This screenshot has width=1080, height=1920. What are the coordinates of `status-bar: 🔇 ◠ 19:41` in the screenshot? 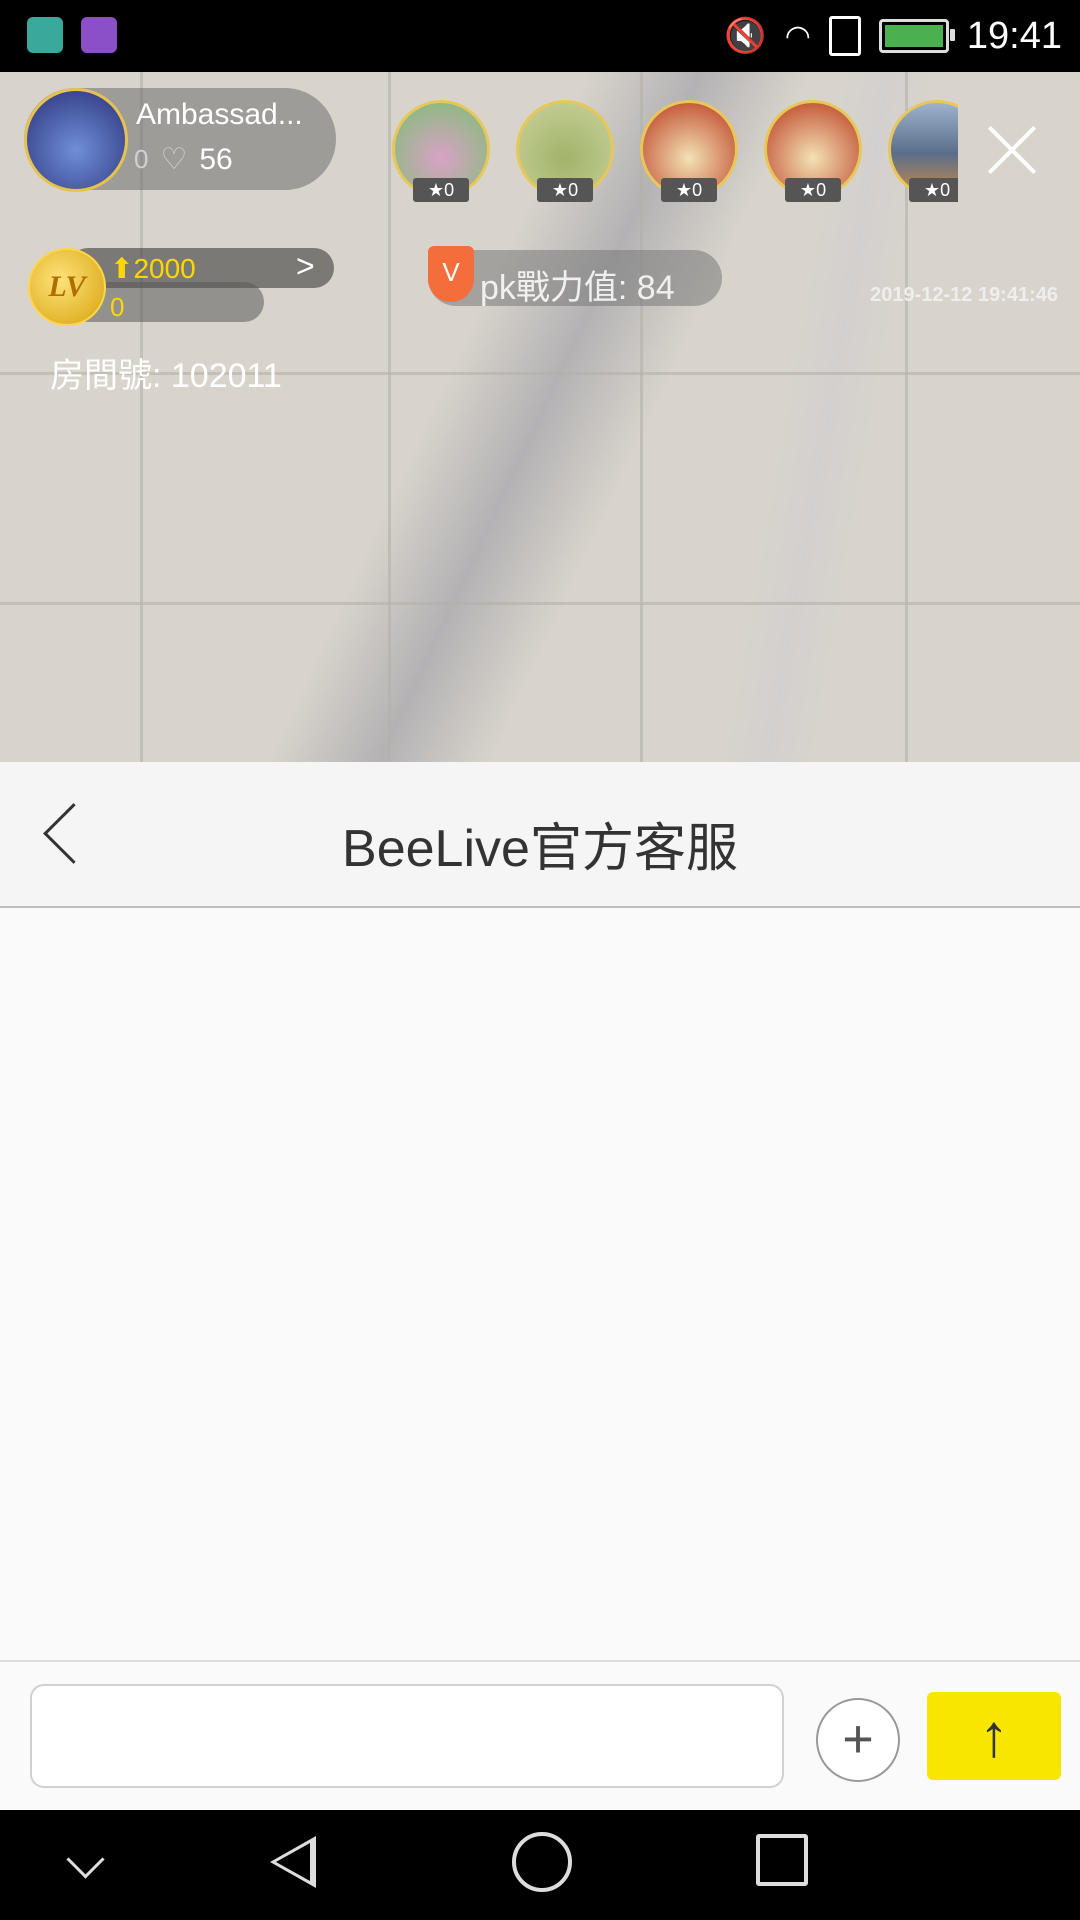 It's located at (540, 36).